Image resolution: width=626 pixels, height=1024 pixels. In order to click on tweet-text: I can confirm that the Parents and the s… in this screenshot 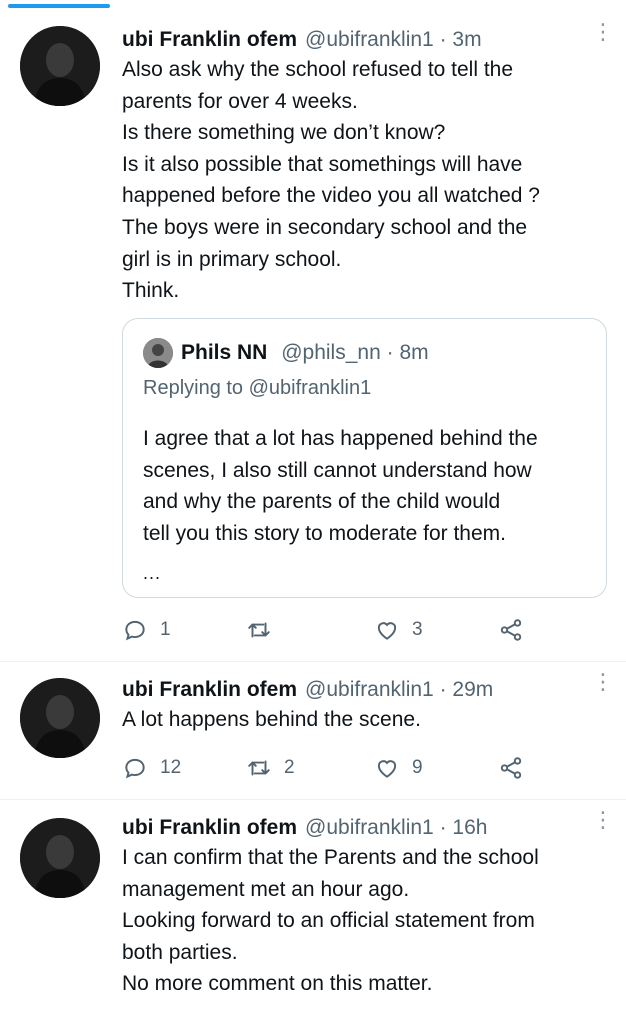, I will do `click(330, 921)`.